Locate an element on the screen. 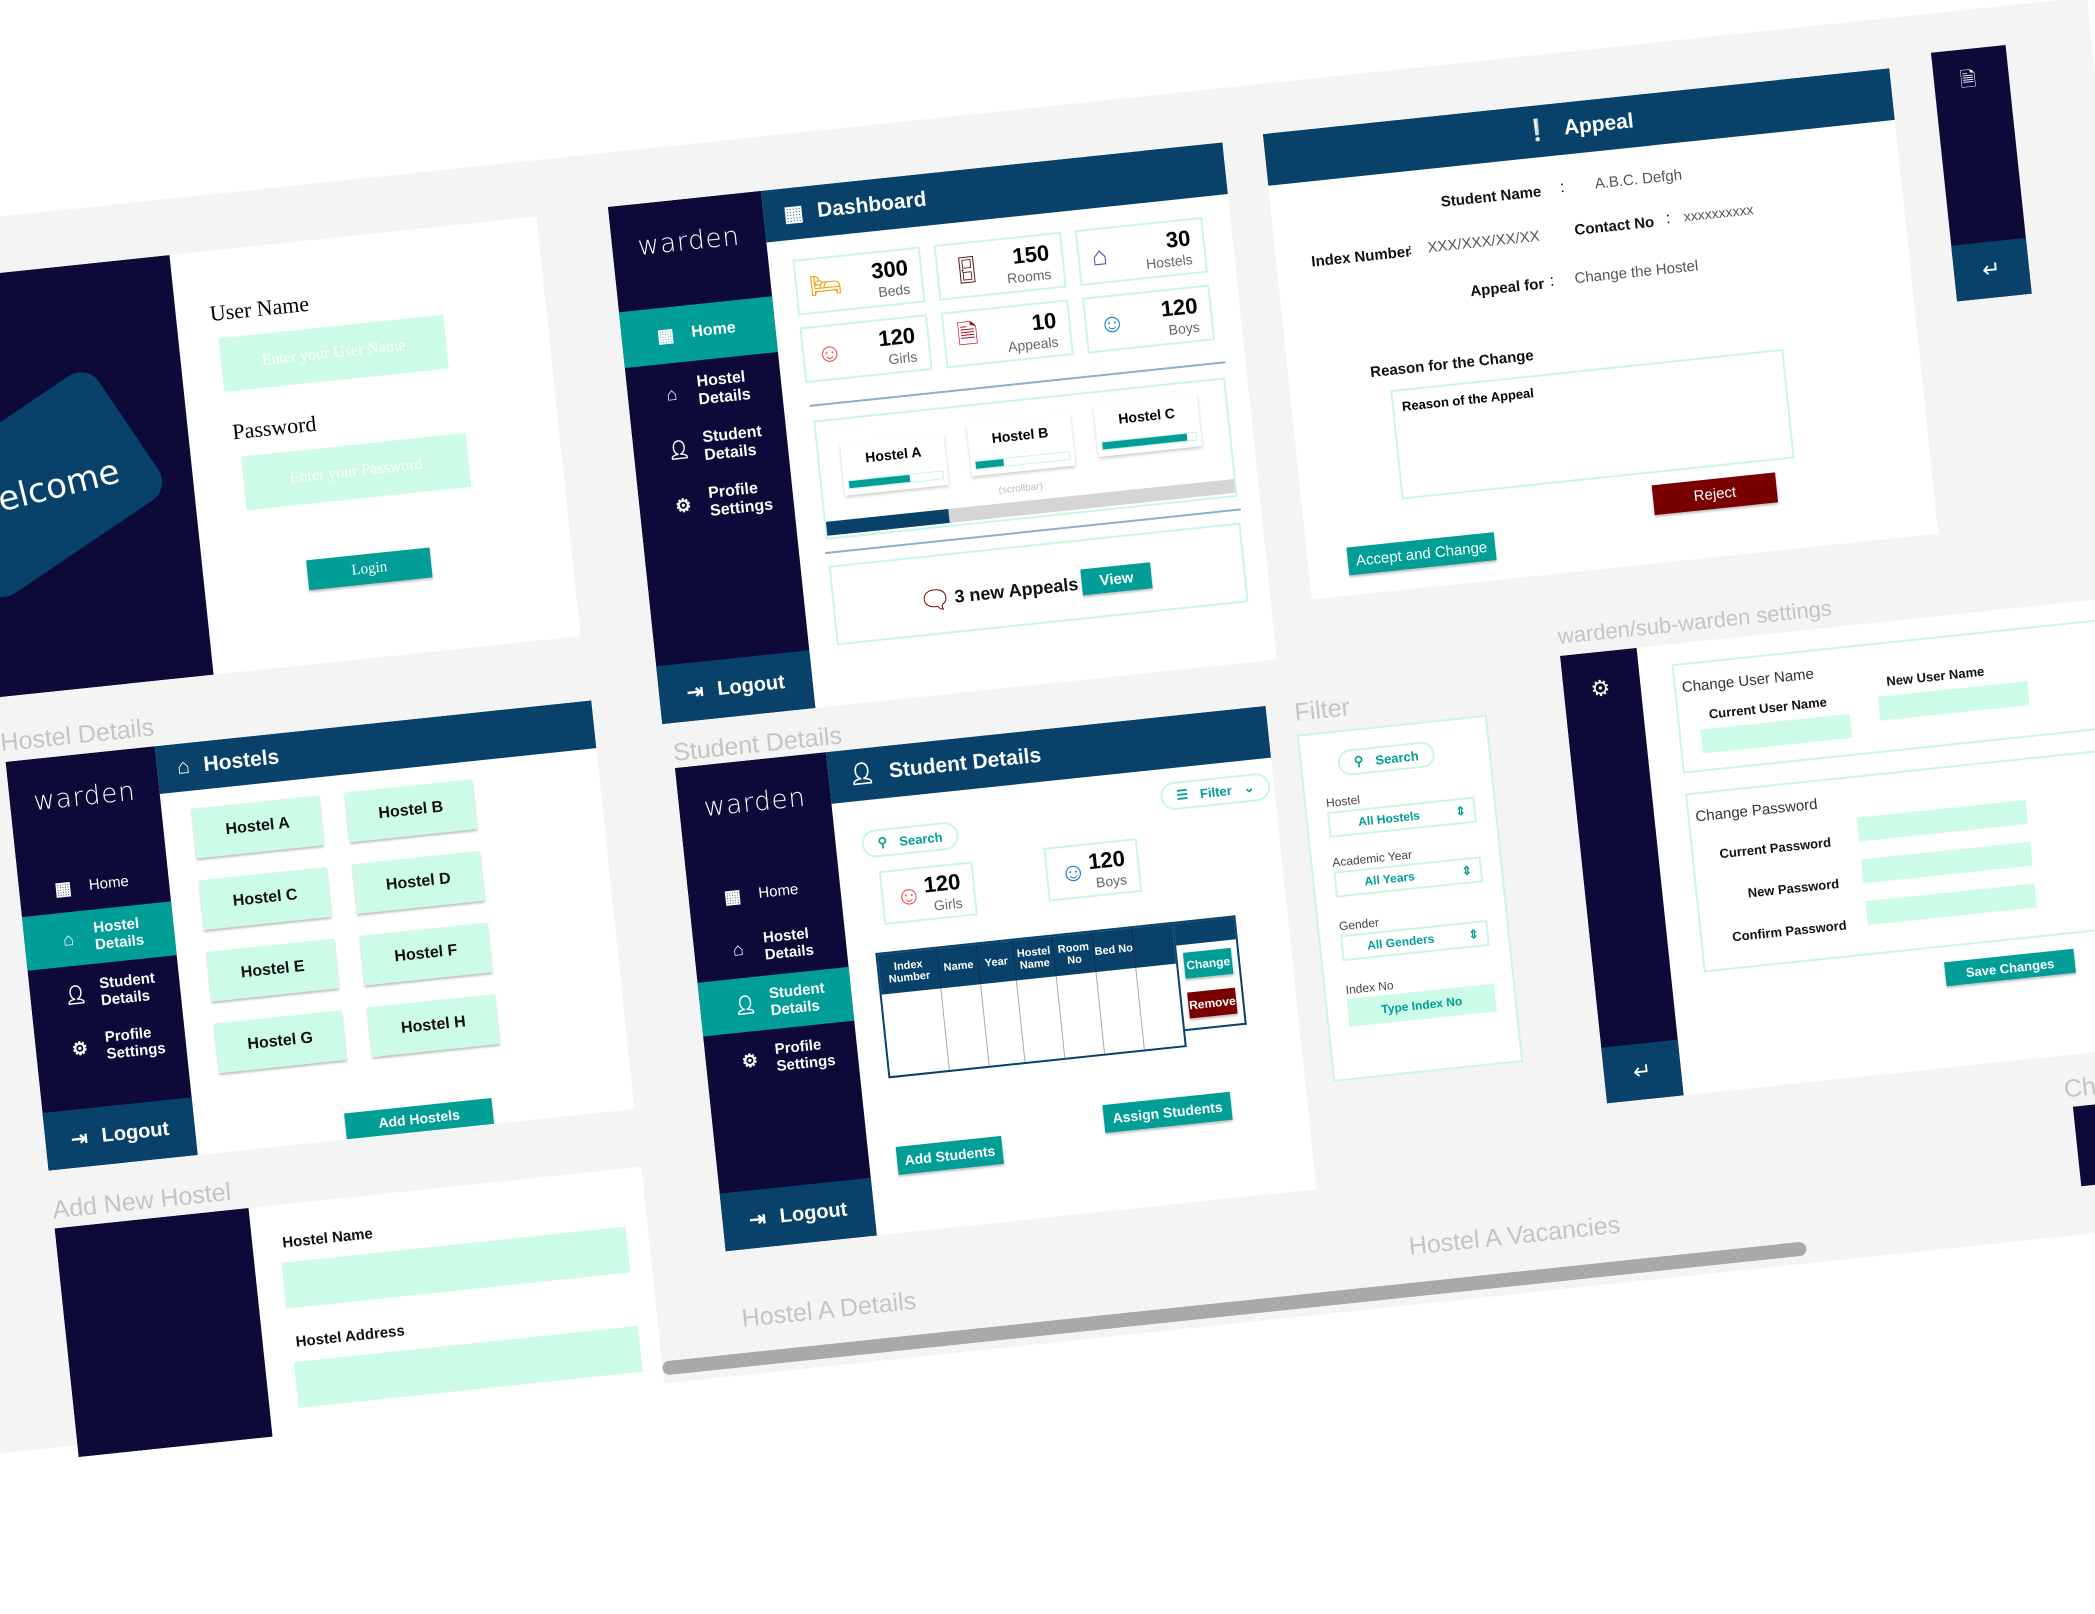 The width and height of the screenshot is (2095, 1614). sidebar-item-home: ▦ Home is located at coordinates (698, 332).